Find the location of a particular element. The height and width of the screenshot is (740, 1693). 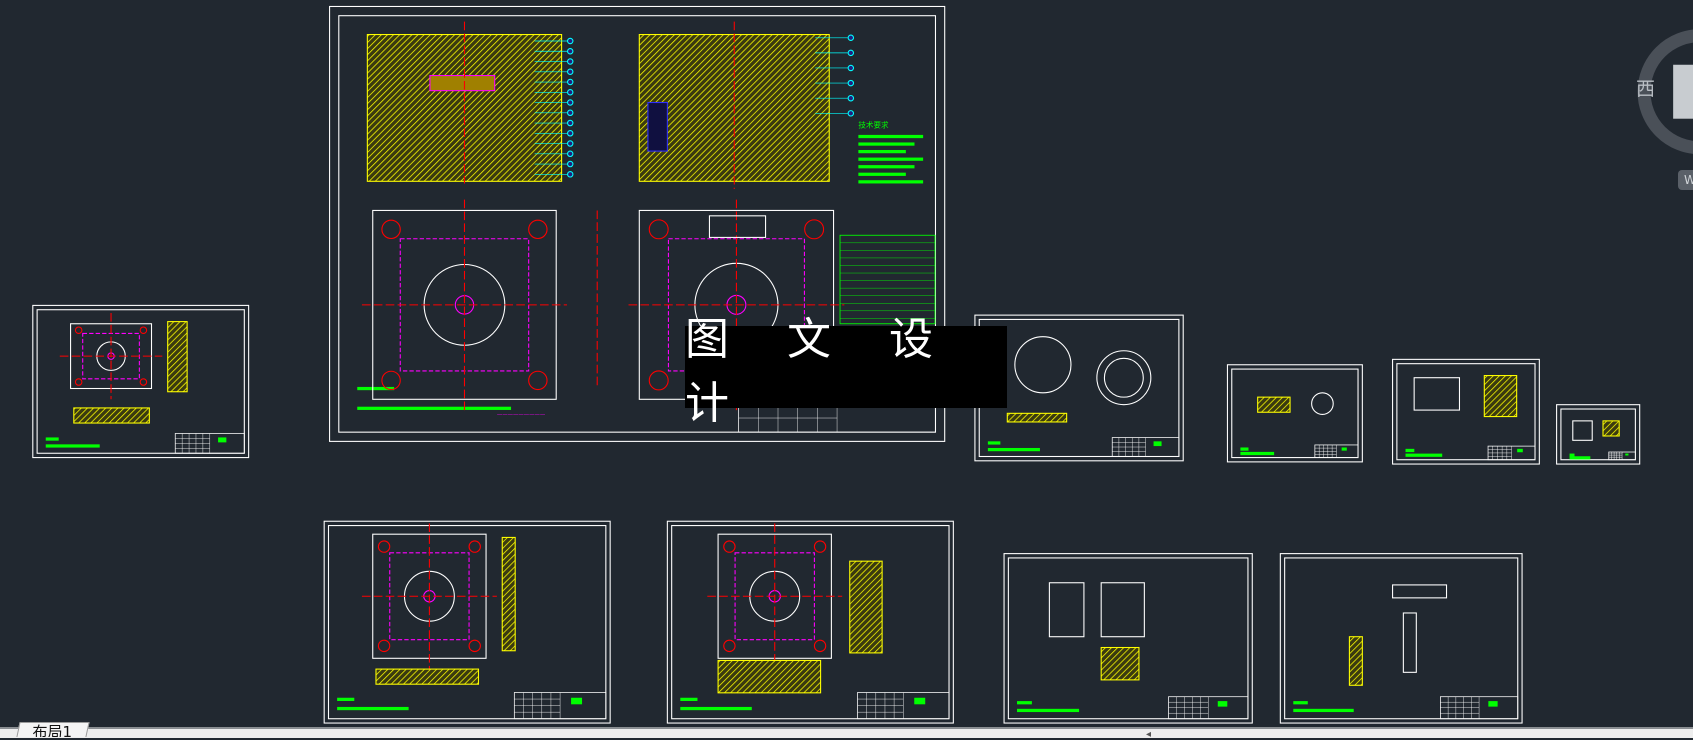

layout-tab-label: 布局1 is located at coordinates (52, 730).